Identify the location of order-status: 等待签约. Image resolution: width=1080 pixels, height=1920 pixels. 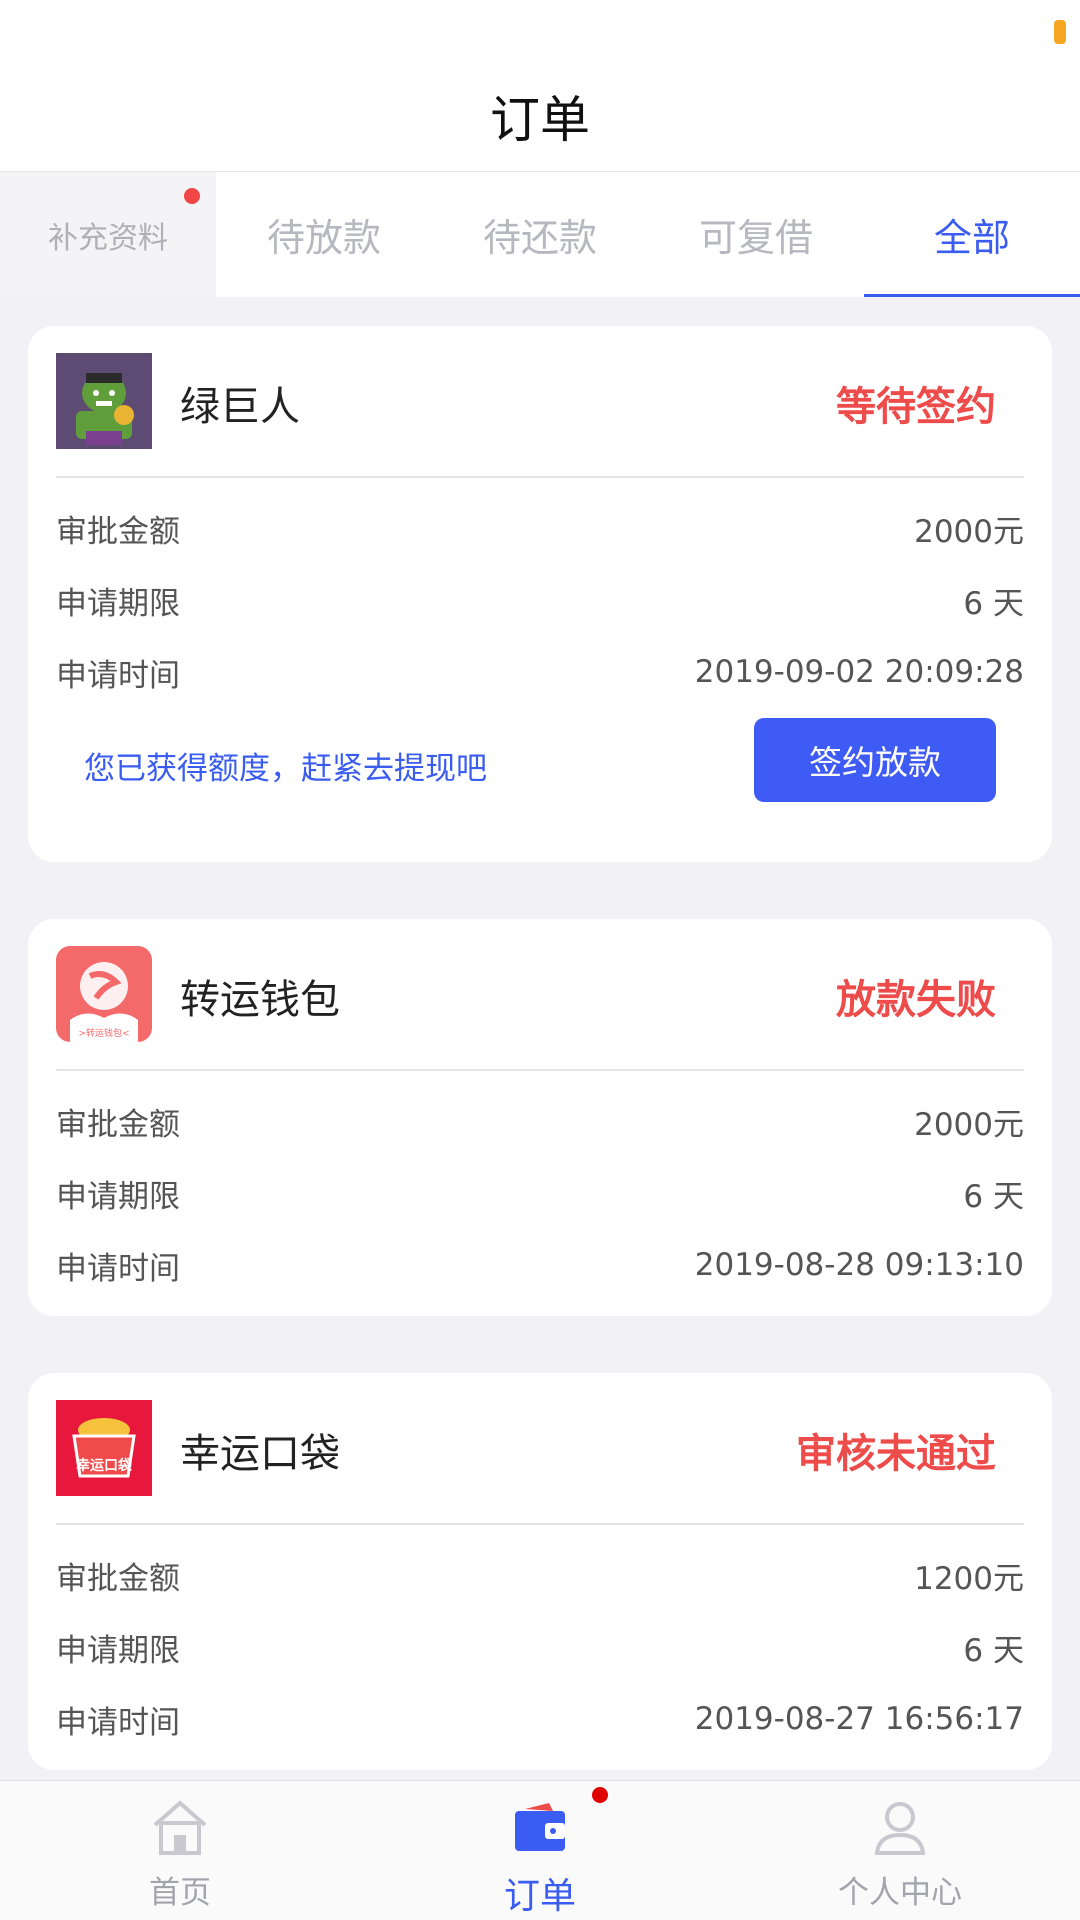
(916, 407).